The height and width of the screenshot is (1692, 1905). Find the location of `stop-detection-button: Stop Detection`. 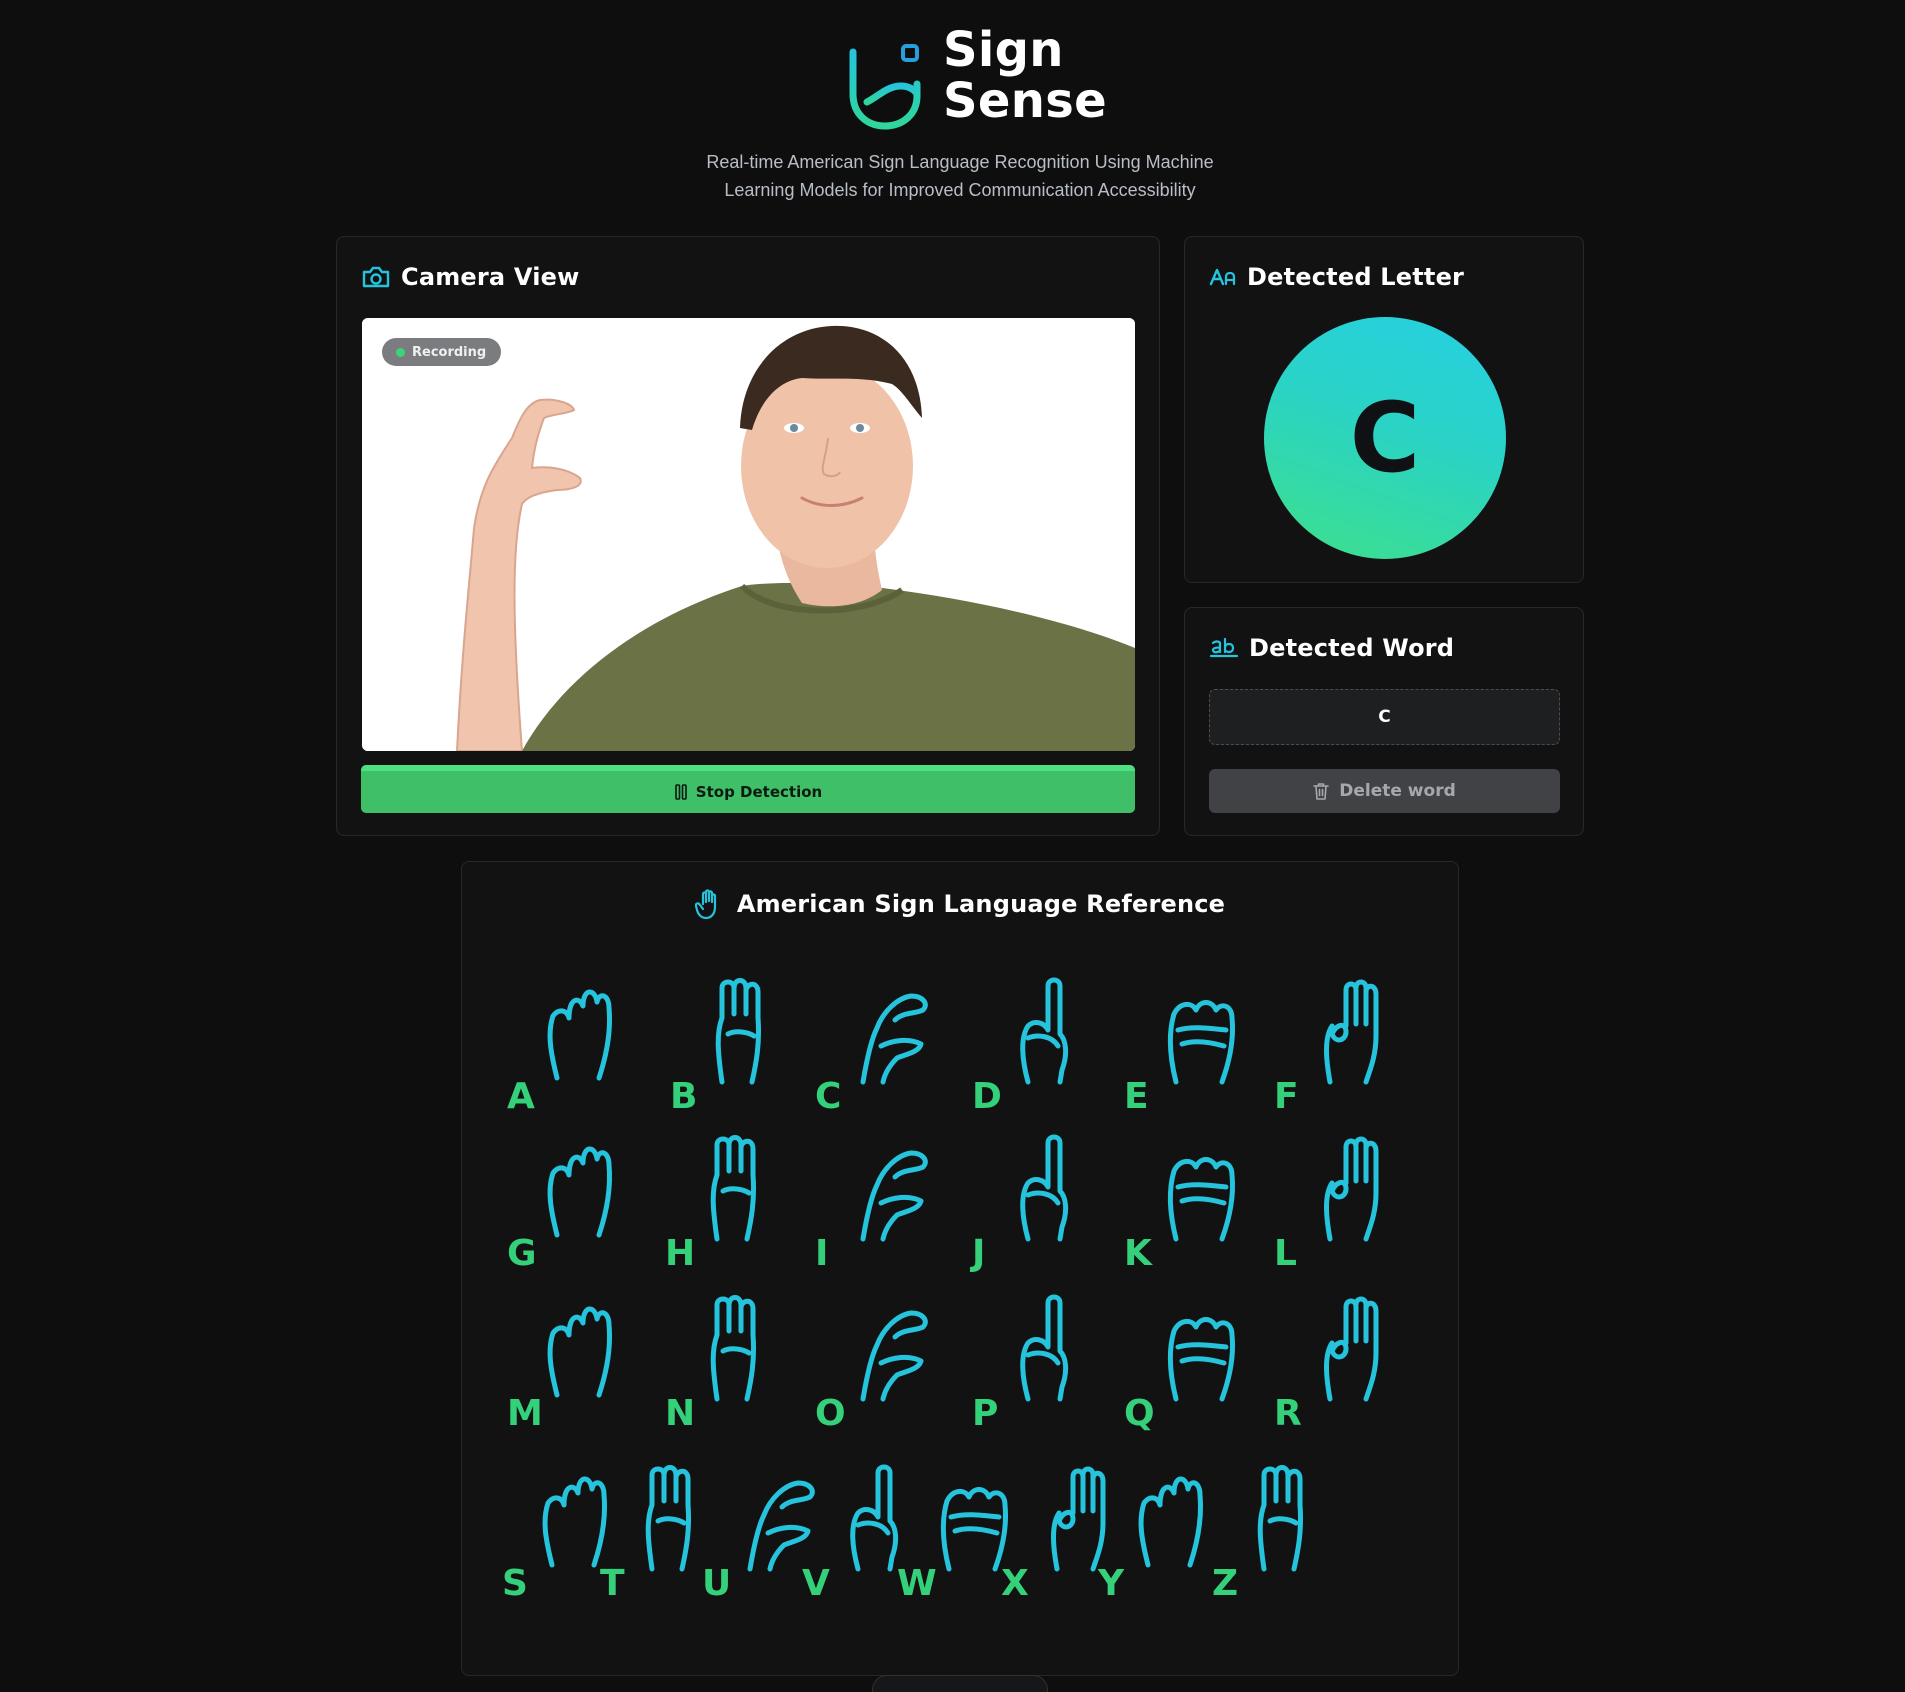

stop-detection-button: Stop Detection is located at coordinates (748, 789).